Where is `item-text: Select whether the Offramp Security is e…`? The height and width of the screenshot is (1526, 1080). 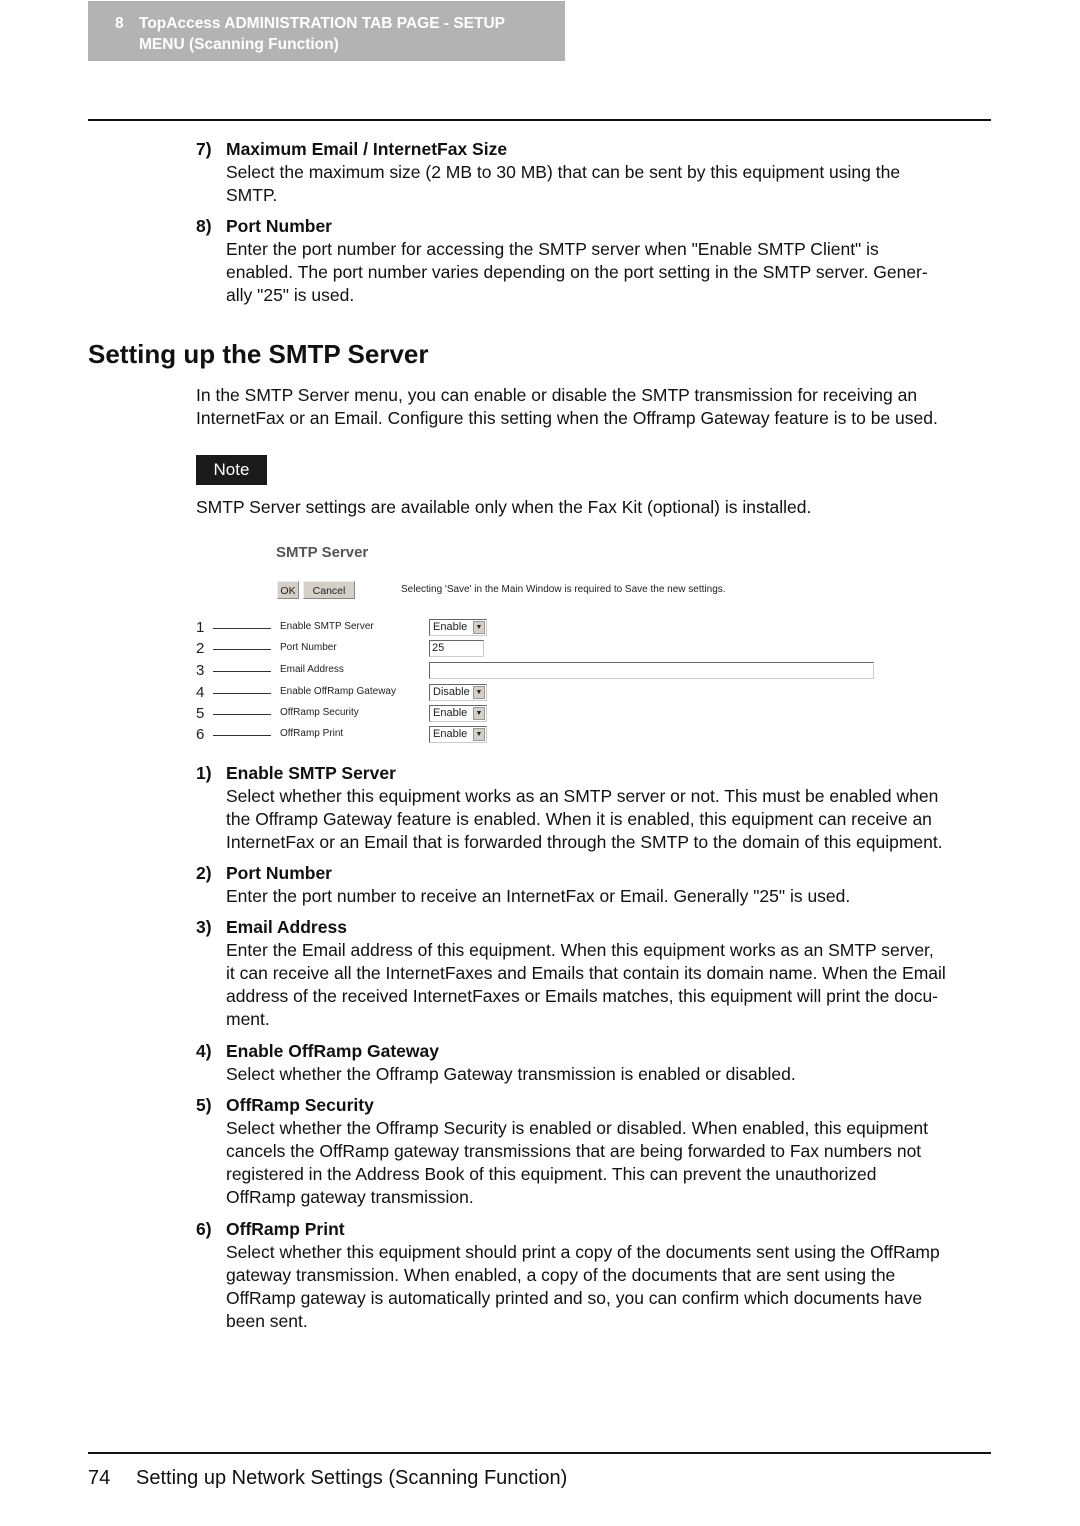
item-text: Select whether the Offramp Security is e… is located at coordinates (577, 1128).